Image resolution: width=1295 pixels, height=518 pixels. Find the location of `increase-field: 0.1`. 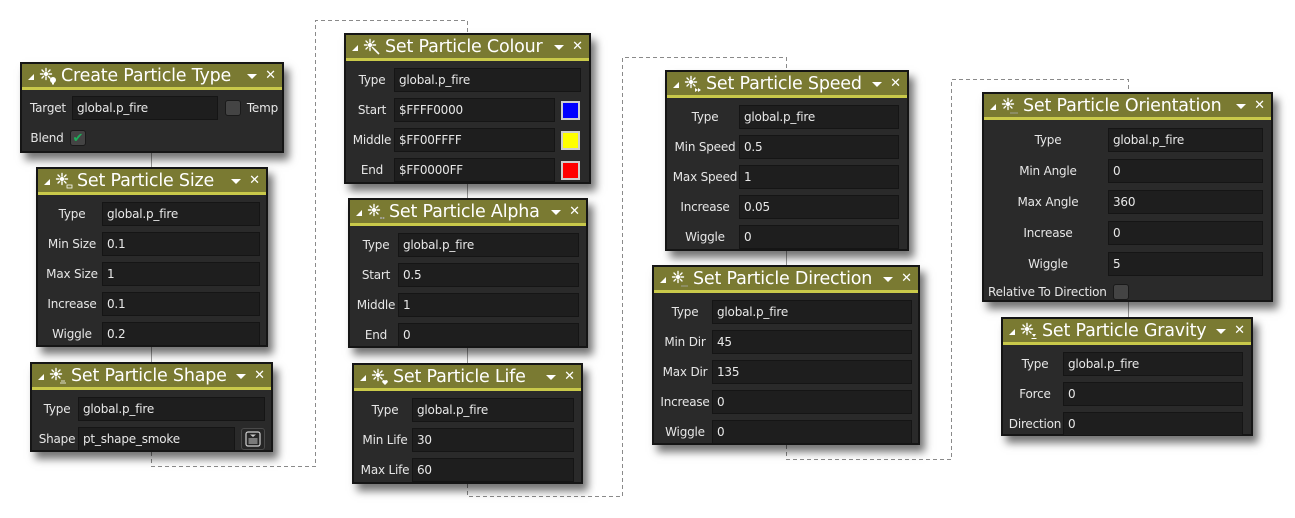

increase-field: 0.1 is located at coordinates (181, 304).